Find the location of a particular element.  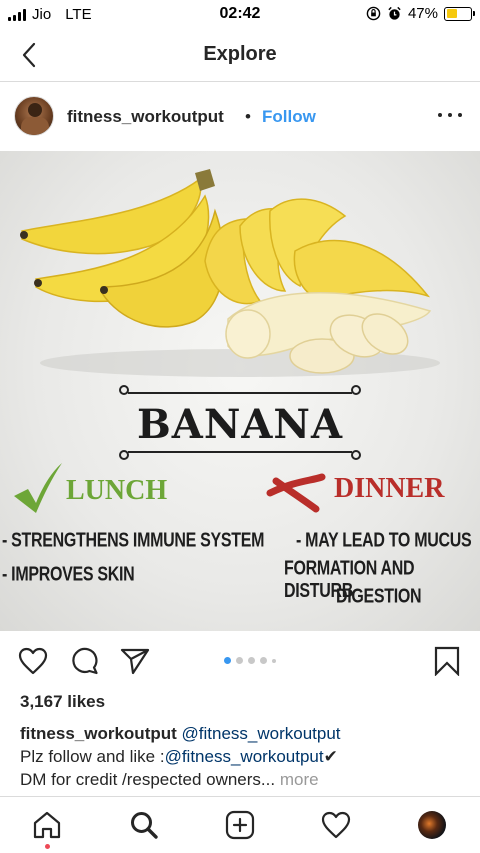

caption-text: Plz follow and like : is located at coordinates (92, 756).